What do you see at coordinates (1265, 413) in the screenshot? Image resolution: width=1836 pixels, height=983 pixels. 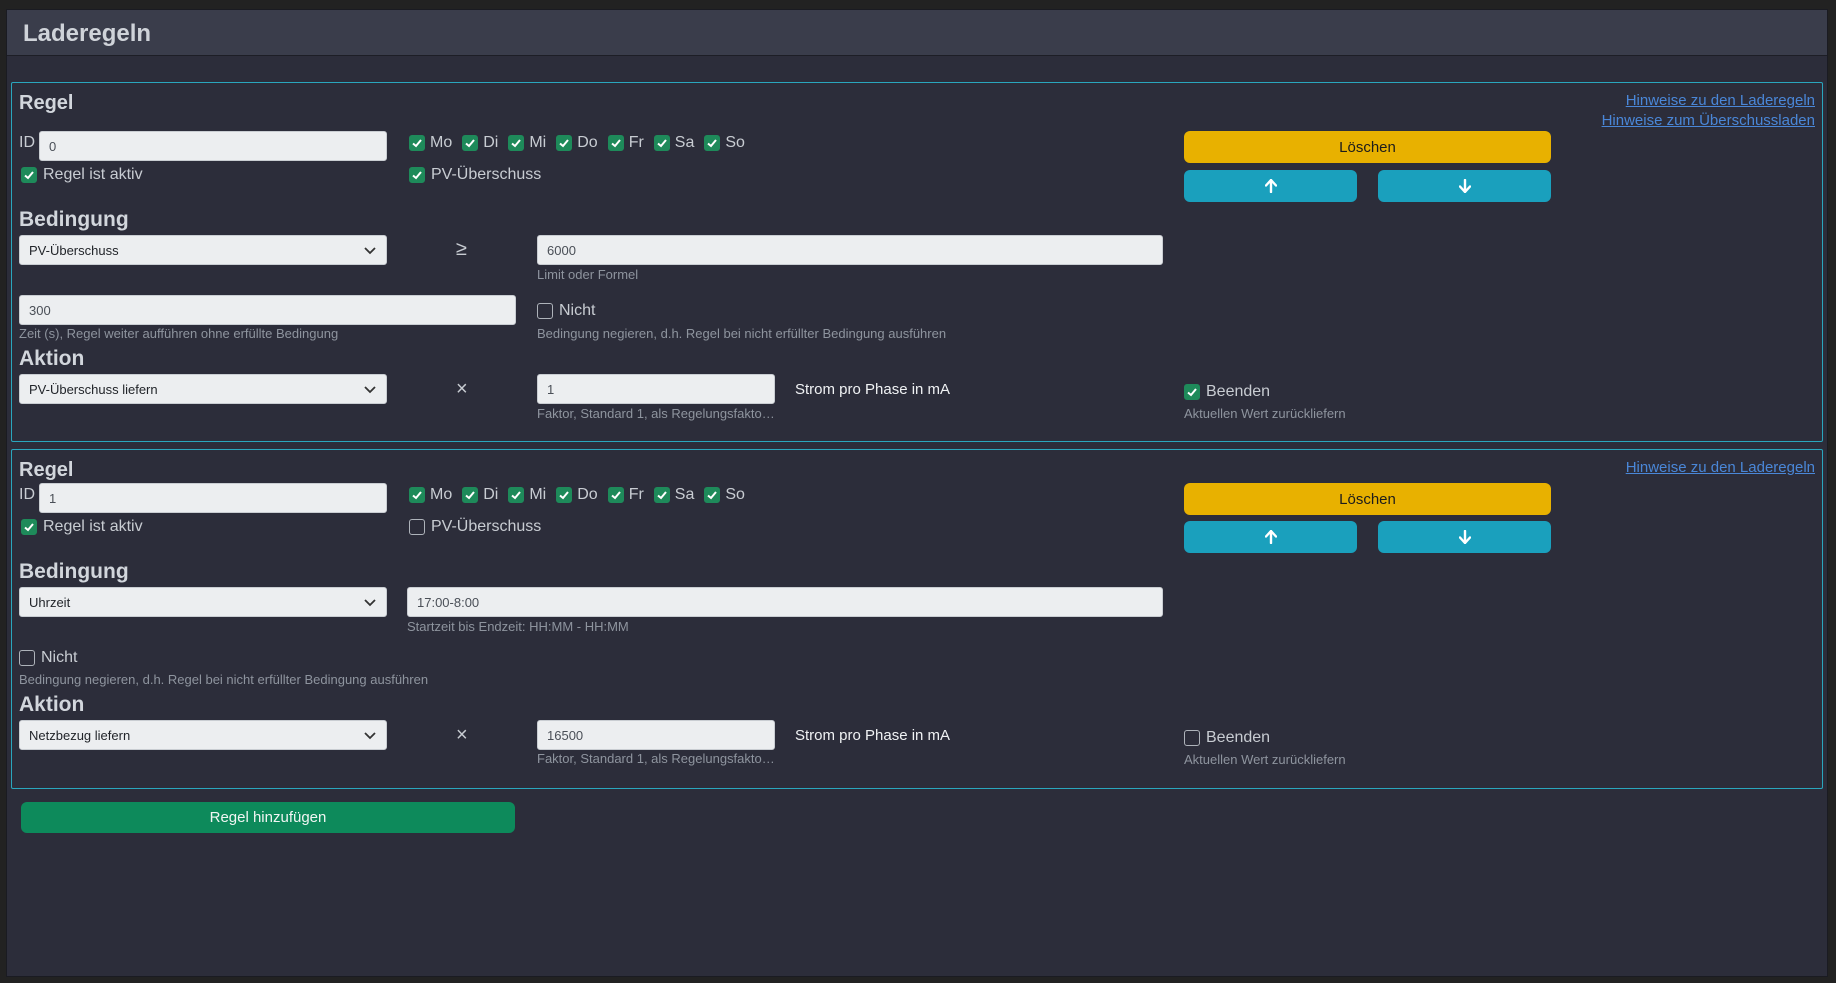 I see `end-hint: Aktuellen Wert zurückliefern` at bounding box center [1265, 413].